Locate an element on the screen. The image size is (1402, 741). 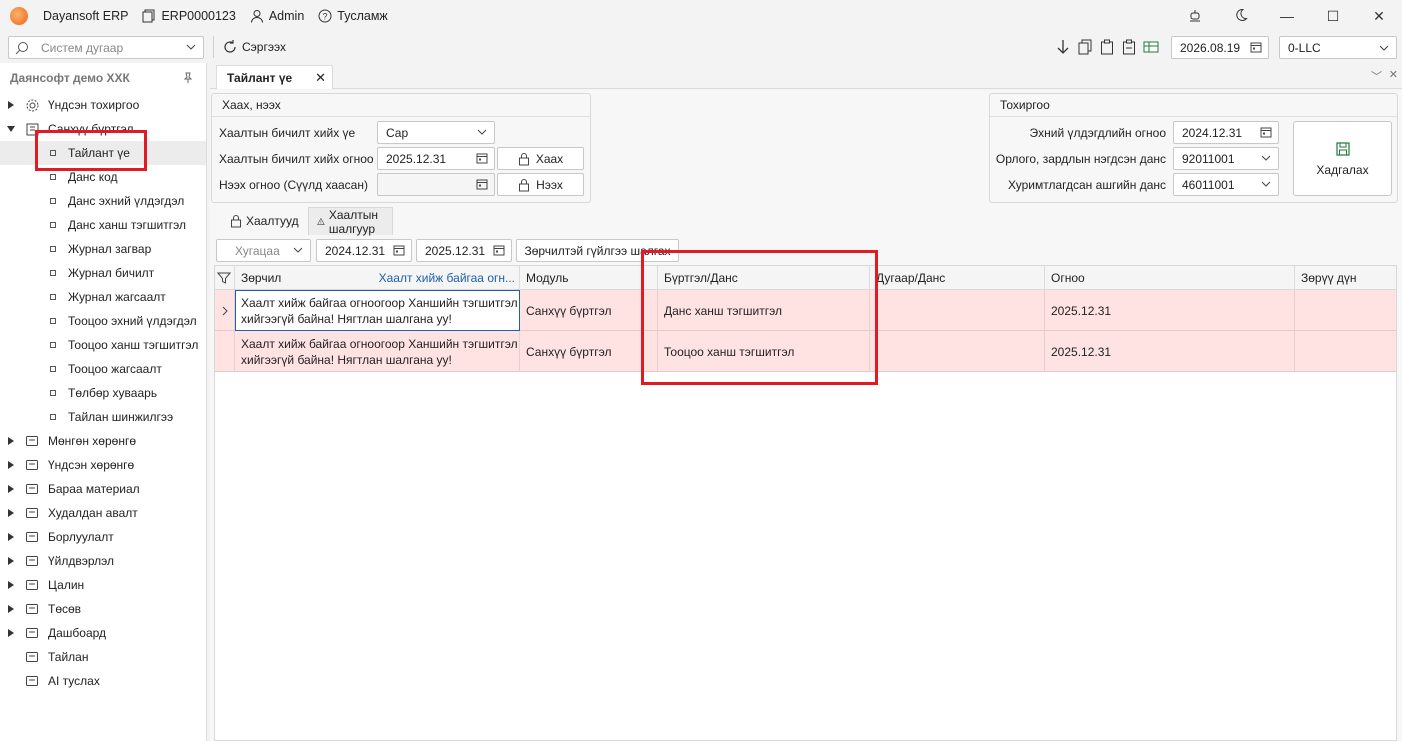
collapse-arrow-icon is located at coordinates (11, 129).